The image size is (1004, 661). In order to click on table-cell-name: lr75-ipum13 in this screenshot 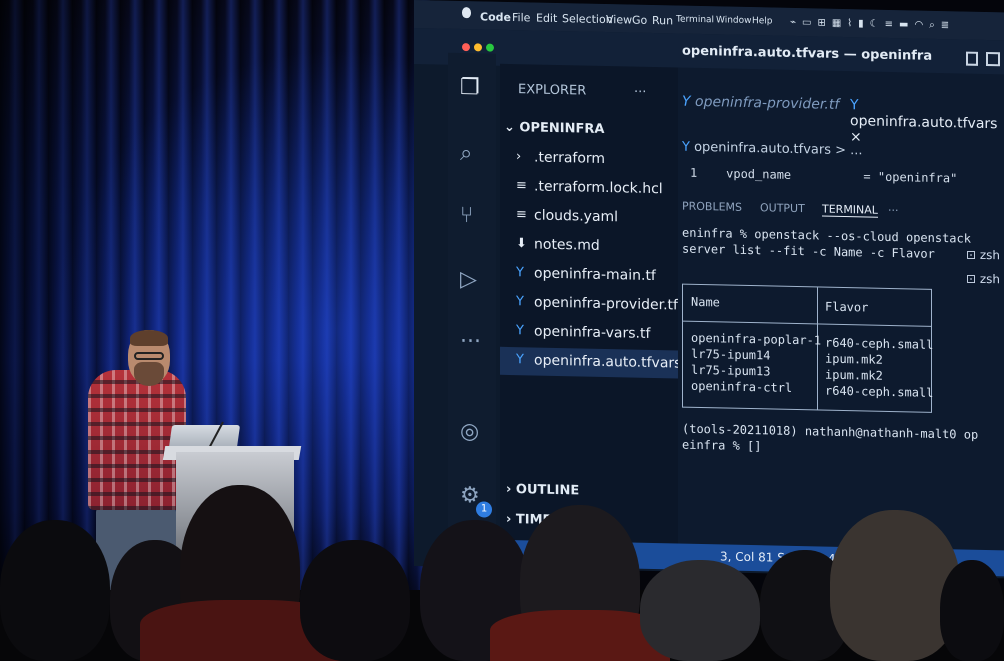, I will do `click(731, 370)`.